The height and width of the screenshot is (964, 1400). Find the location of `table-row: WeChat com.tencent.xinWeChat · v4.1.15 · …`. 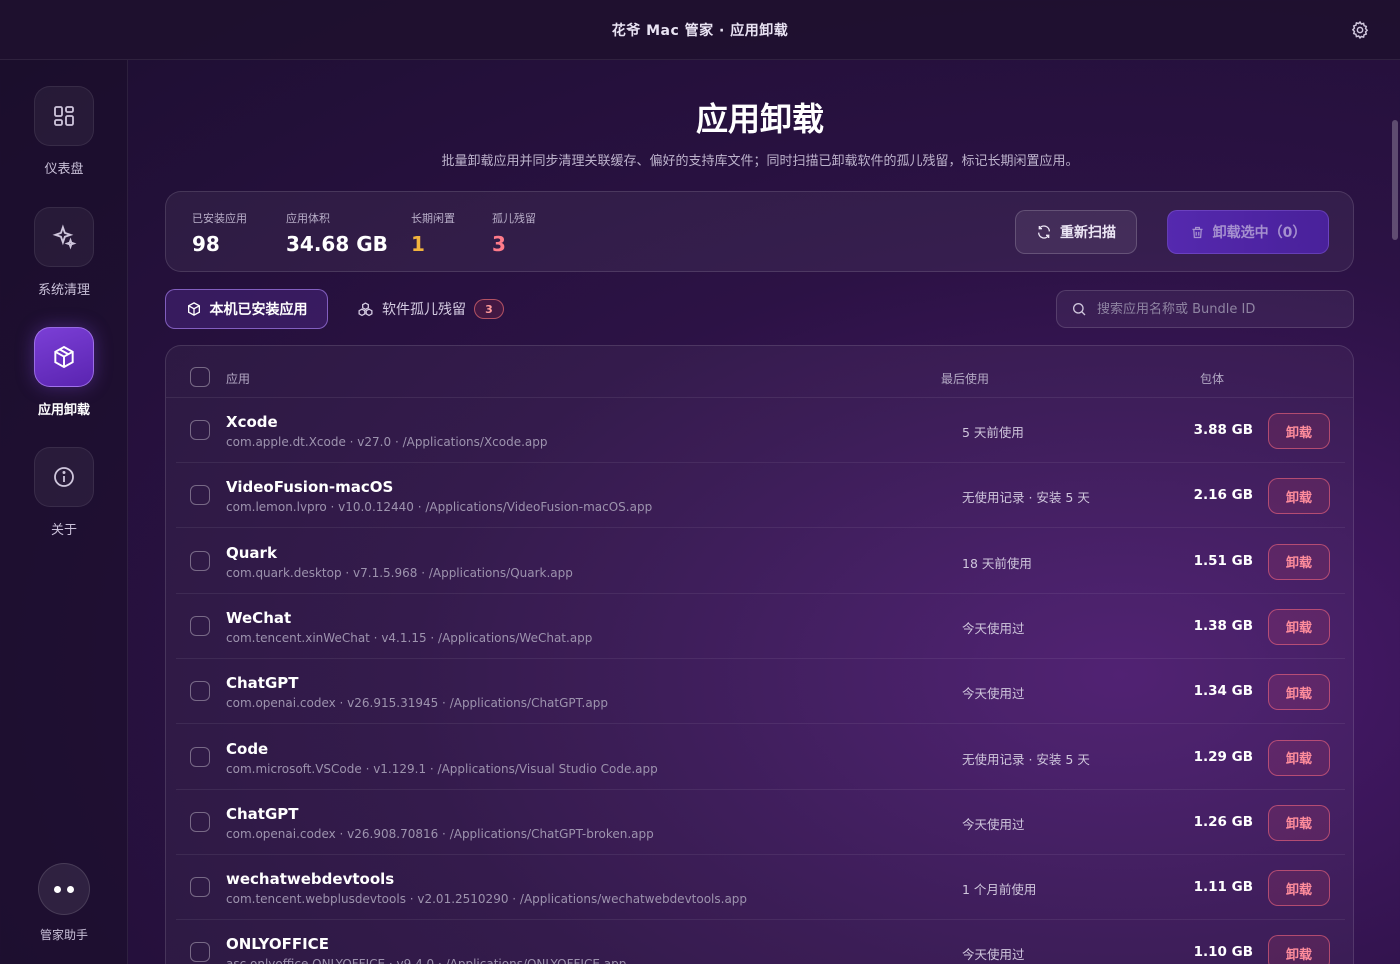

table-row: WeChat com.tencent.xinWeChat · v4.1.15 · … is located at coordinates (760, 626).